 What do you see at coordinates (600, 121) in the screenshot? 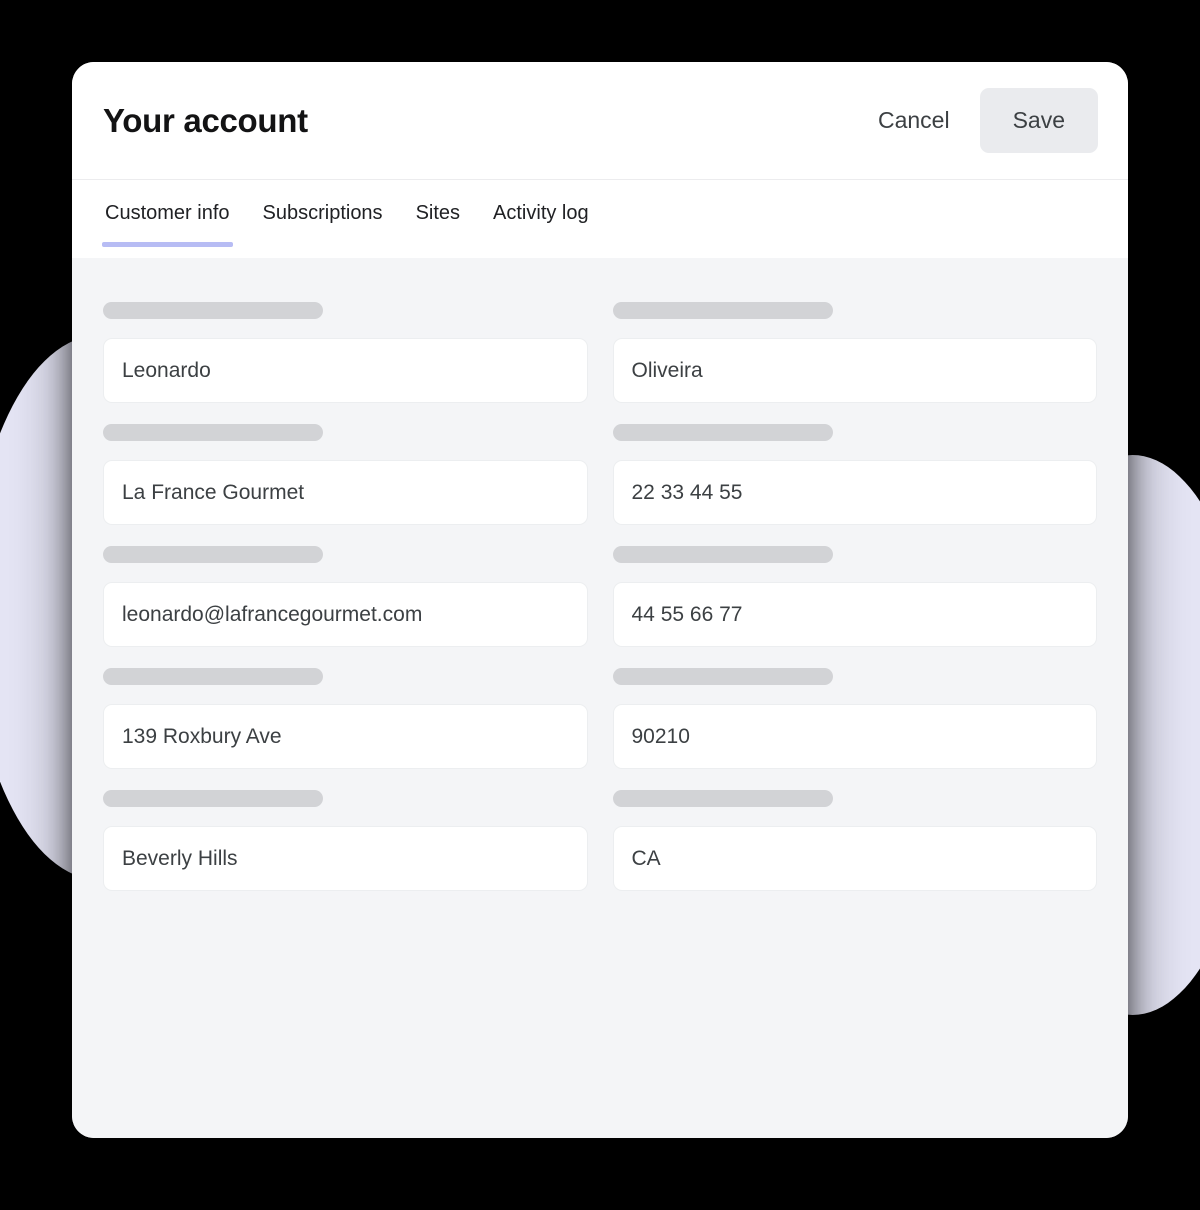
I see `card-header: Your account Cancel Save` at bounding box center [600, 121].